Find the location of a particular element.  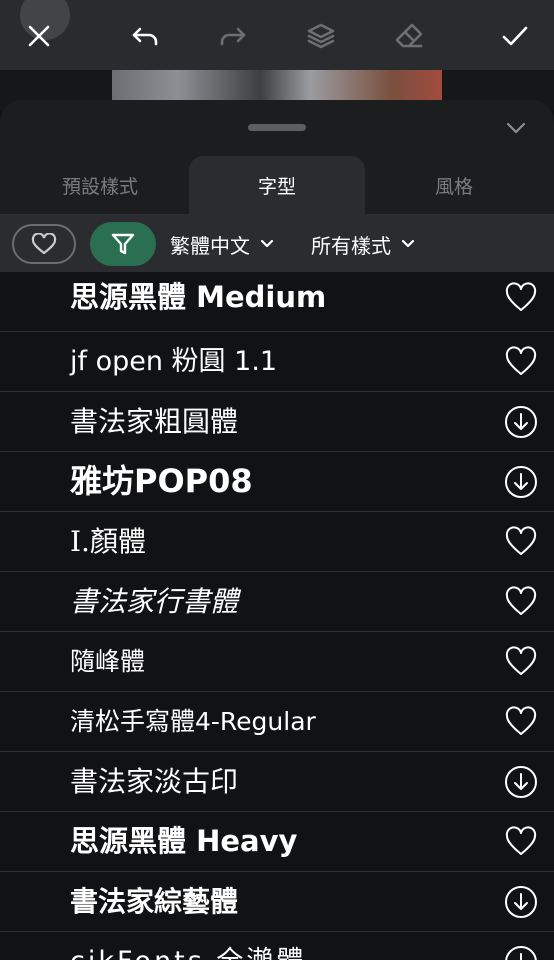

font-row: 隨峰體 is located at coordinates (277, 662).